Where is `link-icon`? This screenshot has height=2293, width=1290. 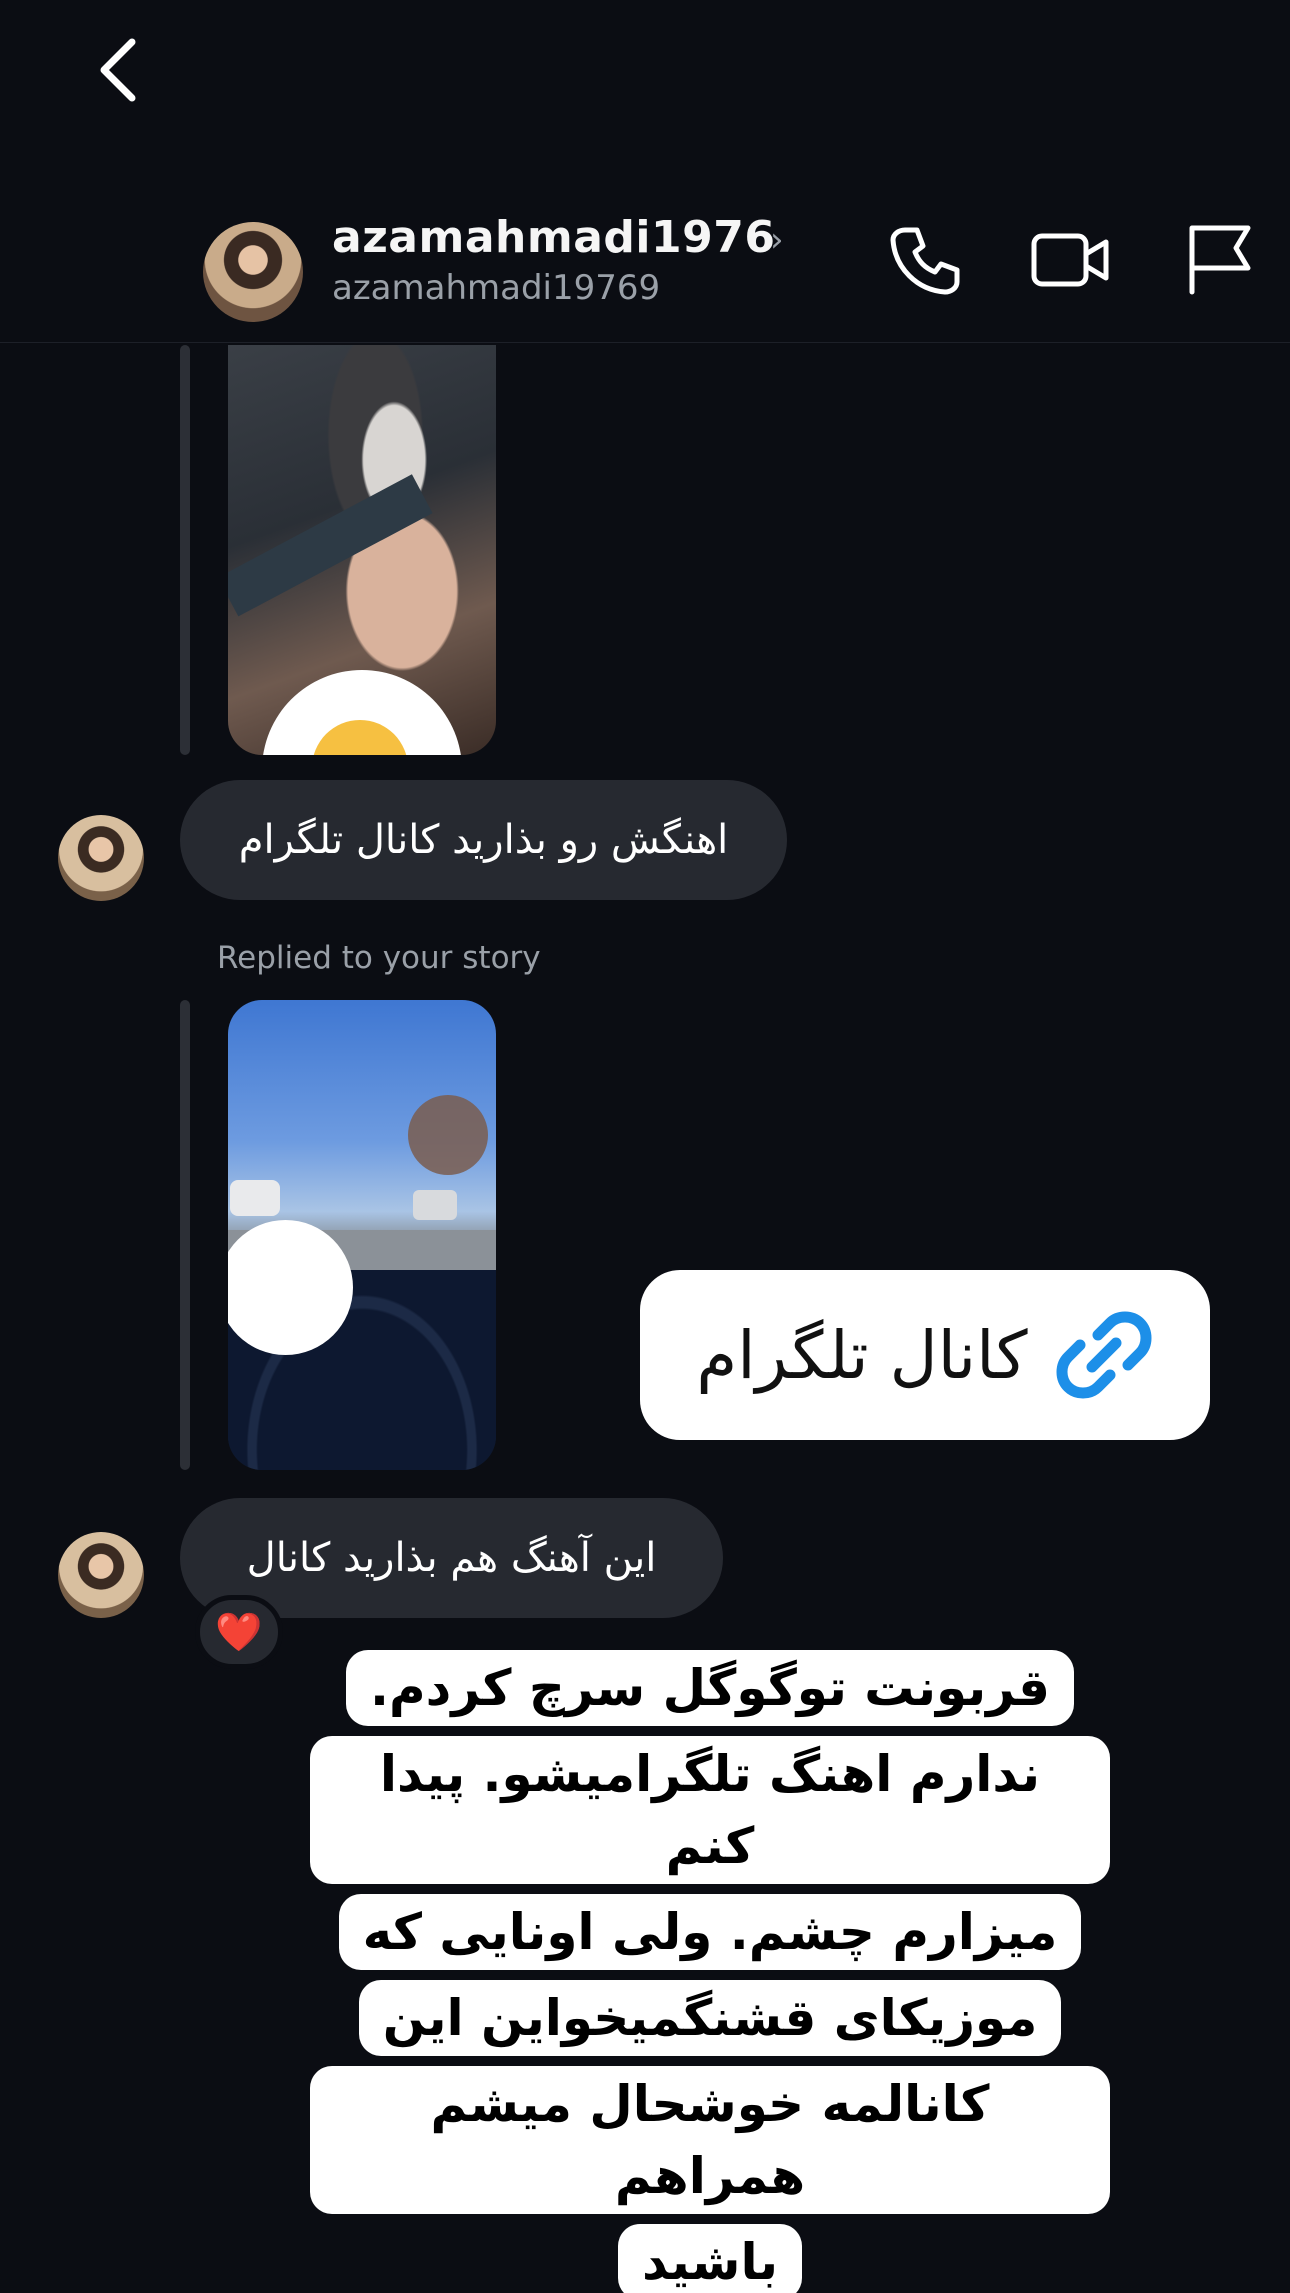
link-icon is located at coordinates (1104, 1355).